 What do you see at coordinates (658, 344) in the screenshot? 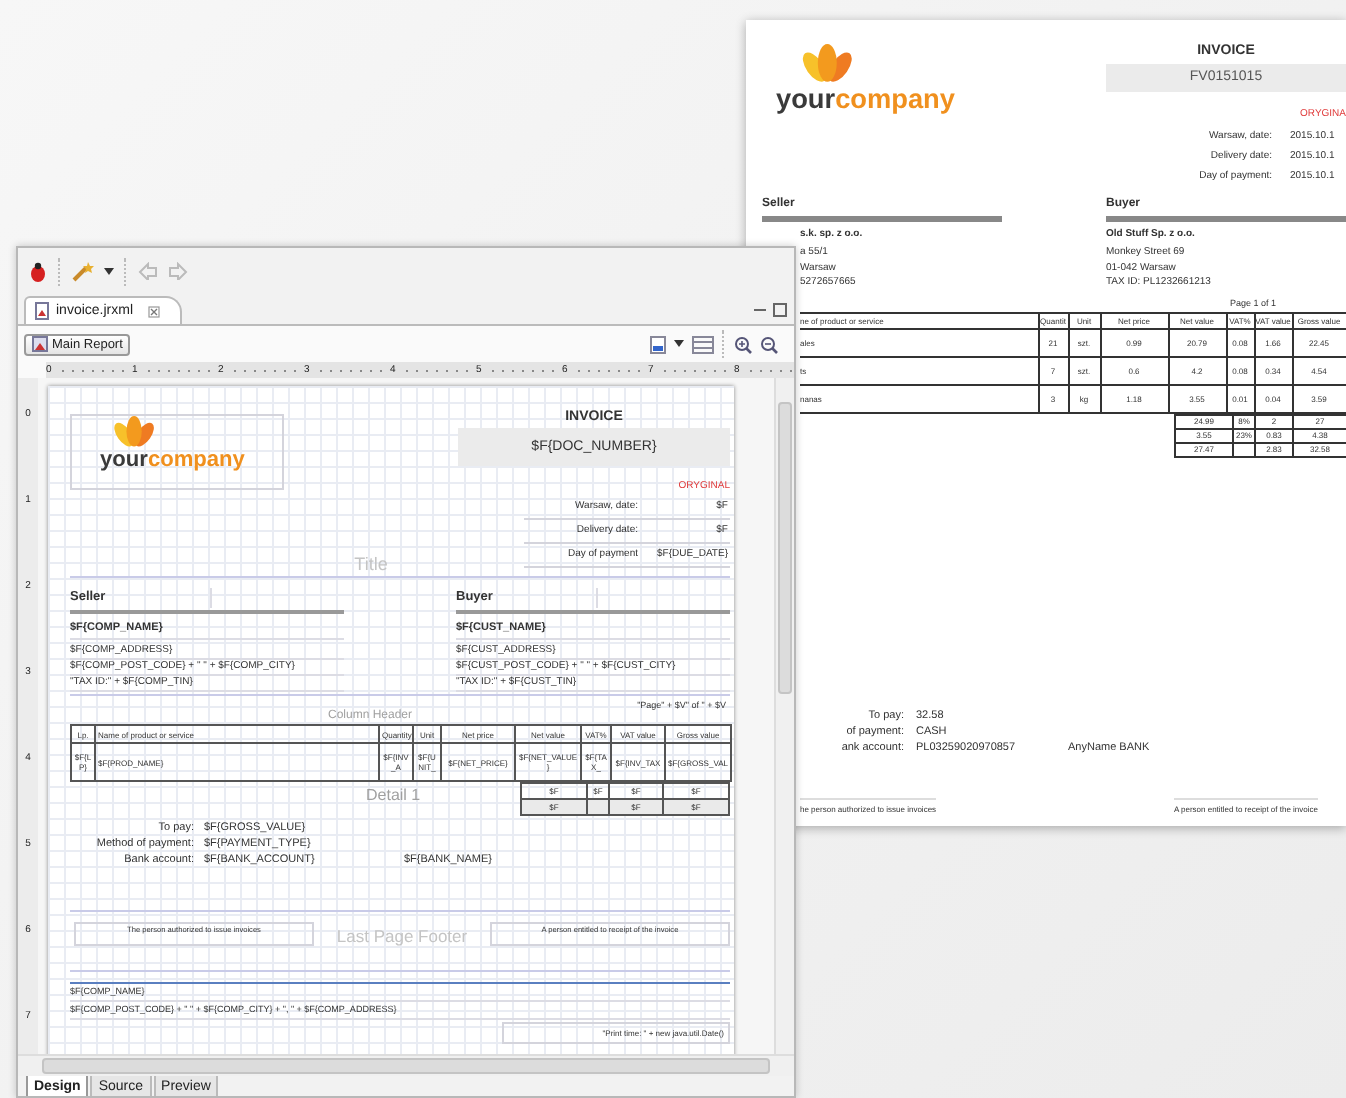
I see `export-icon` at bounding box center [658, 344].